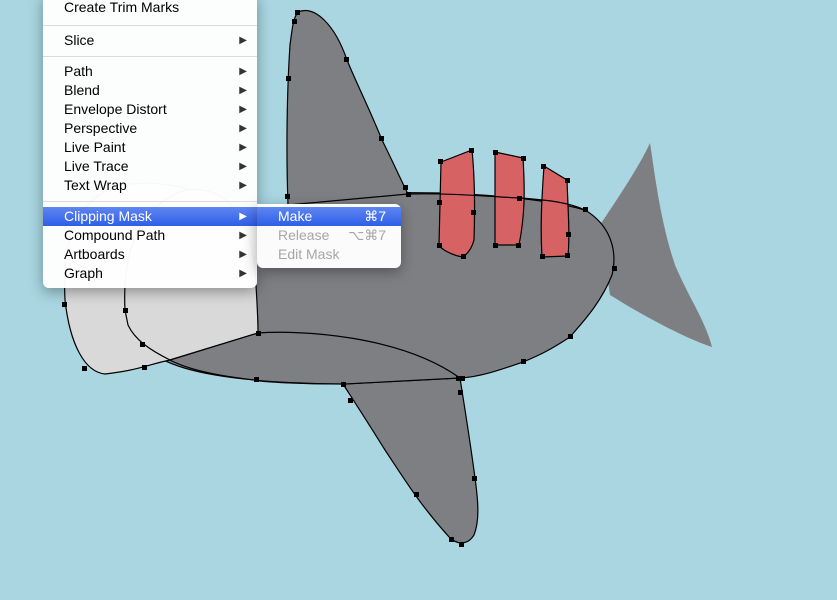 The image size is (837, 600). What do you see at coordinates (332, 235) in the screenshot?
I see `submenu-item-release: Release ⌥⌘7` at bounding box center [332, 235].